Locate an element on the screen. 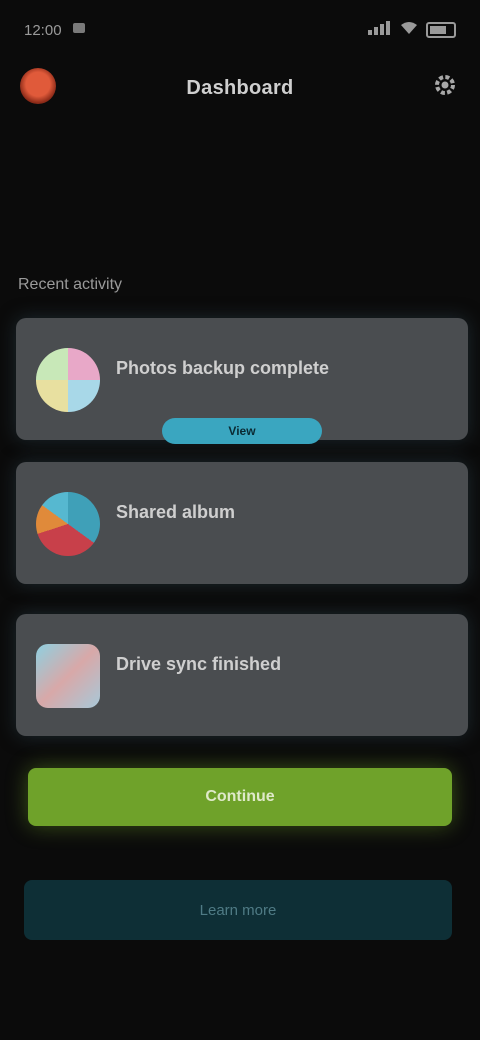 The height and width of the screenshot is (1040, 480). status-time: 12:00 is located at coordinates (43, 30).